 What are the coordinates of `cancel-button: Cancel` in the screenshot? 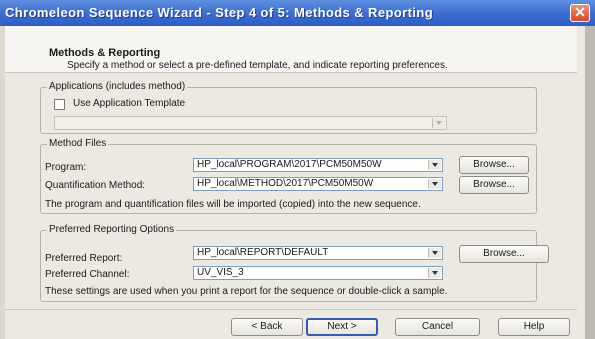 It's located at (437, 327).